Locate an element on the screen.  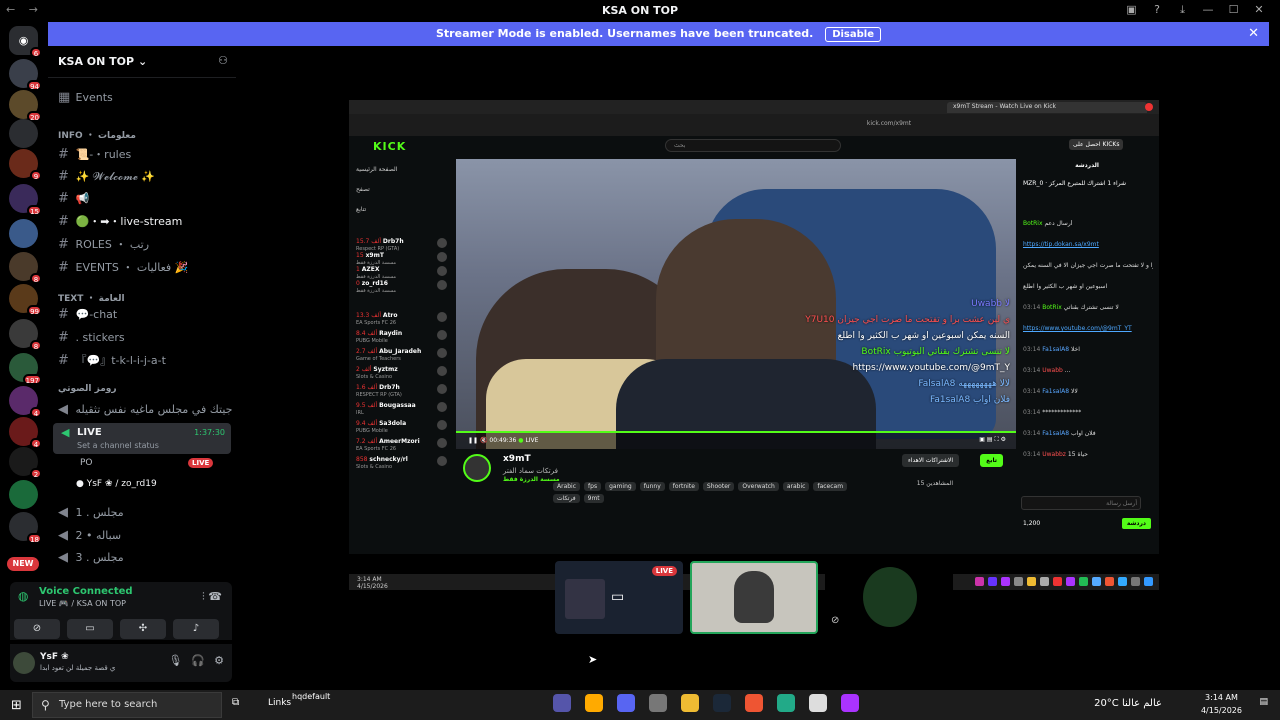
voice-connected-title: Voice Connected is located at coordinates (86, 591).